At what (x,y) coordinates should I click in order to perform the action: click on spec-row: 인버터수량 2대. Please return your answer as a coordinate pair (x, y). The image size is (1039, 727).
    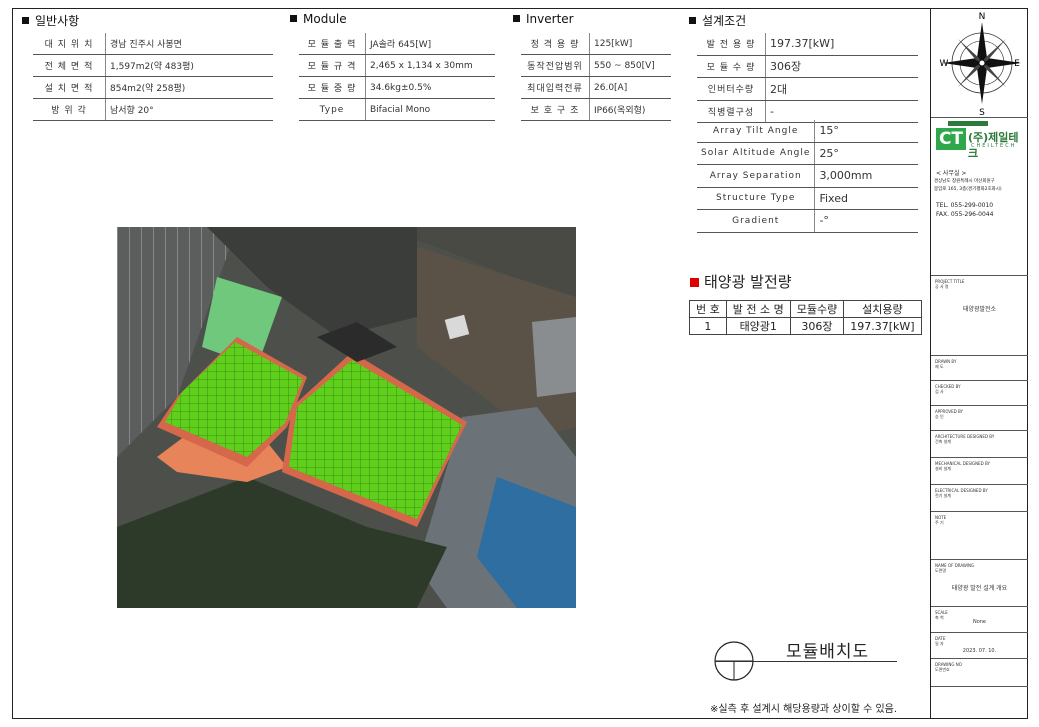
    Looking at the image, I should click on (807, 89).